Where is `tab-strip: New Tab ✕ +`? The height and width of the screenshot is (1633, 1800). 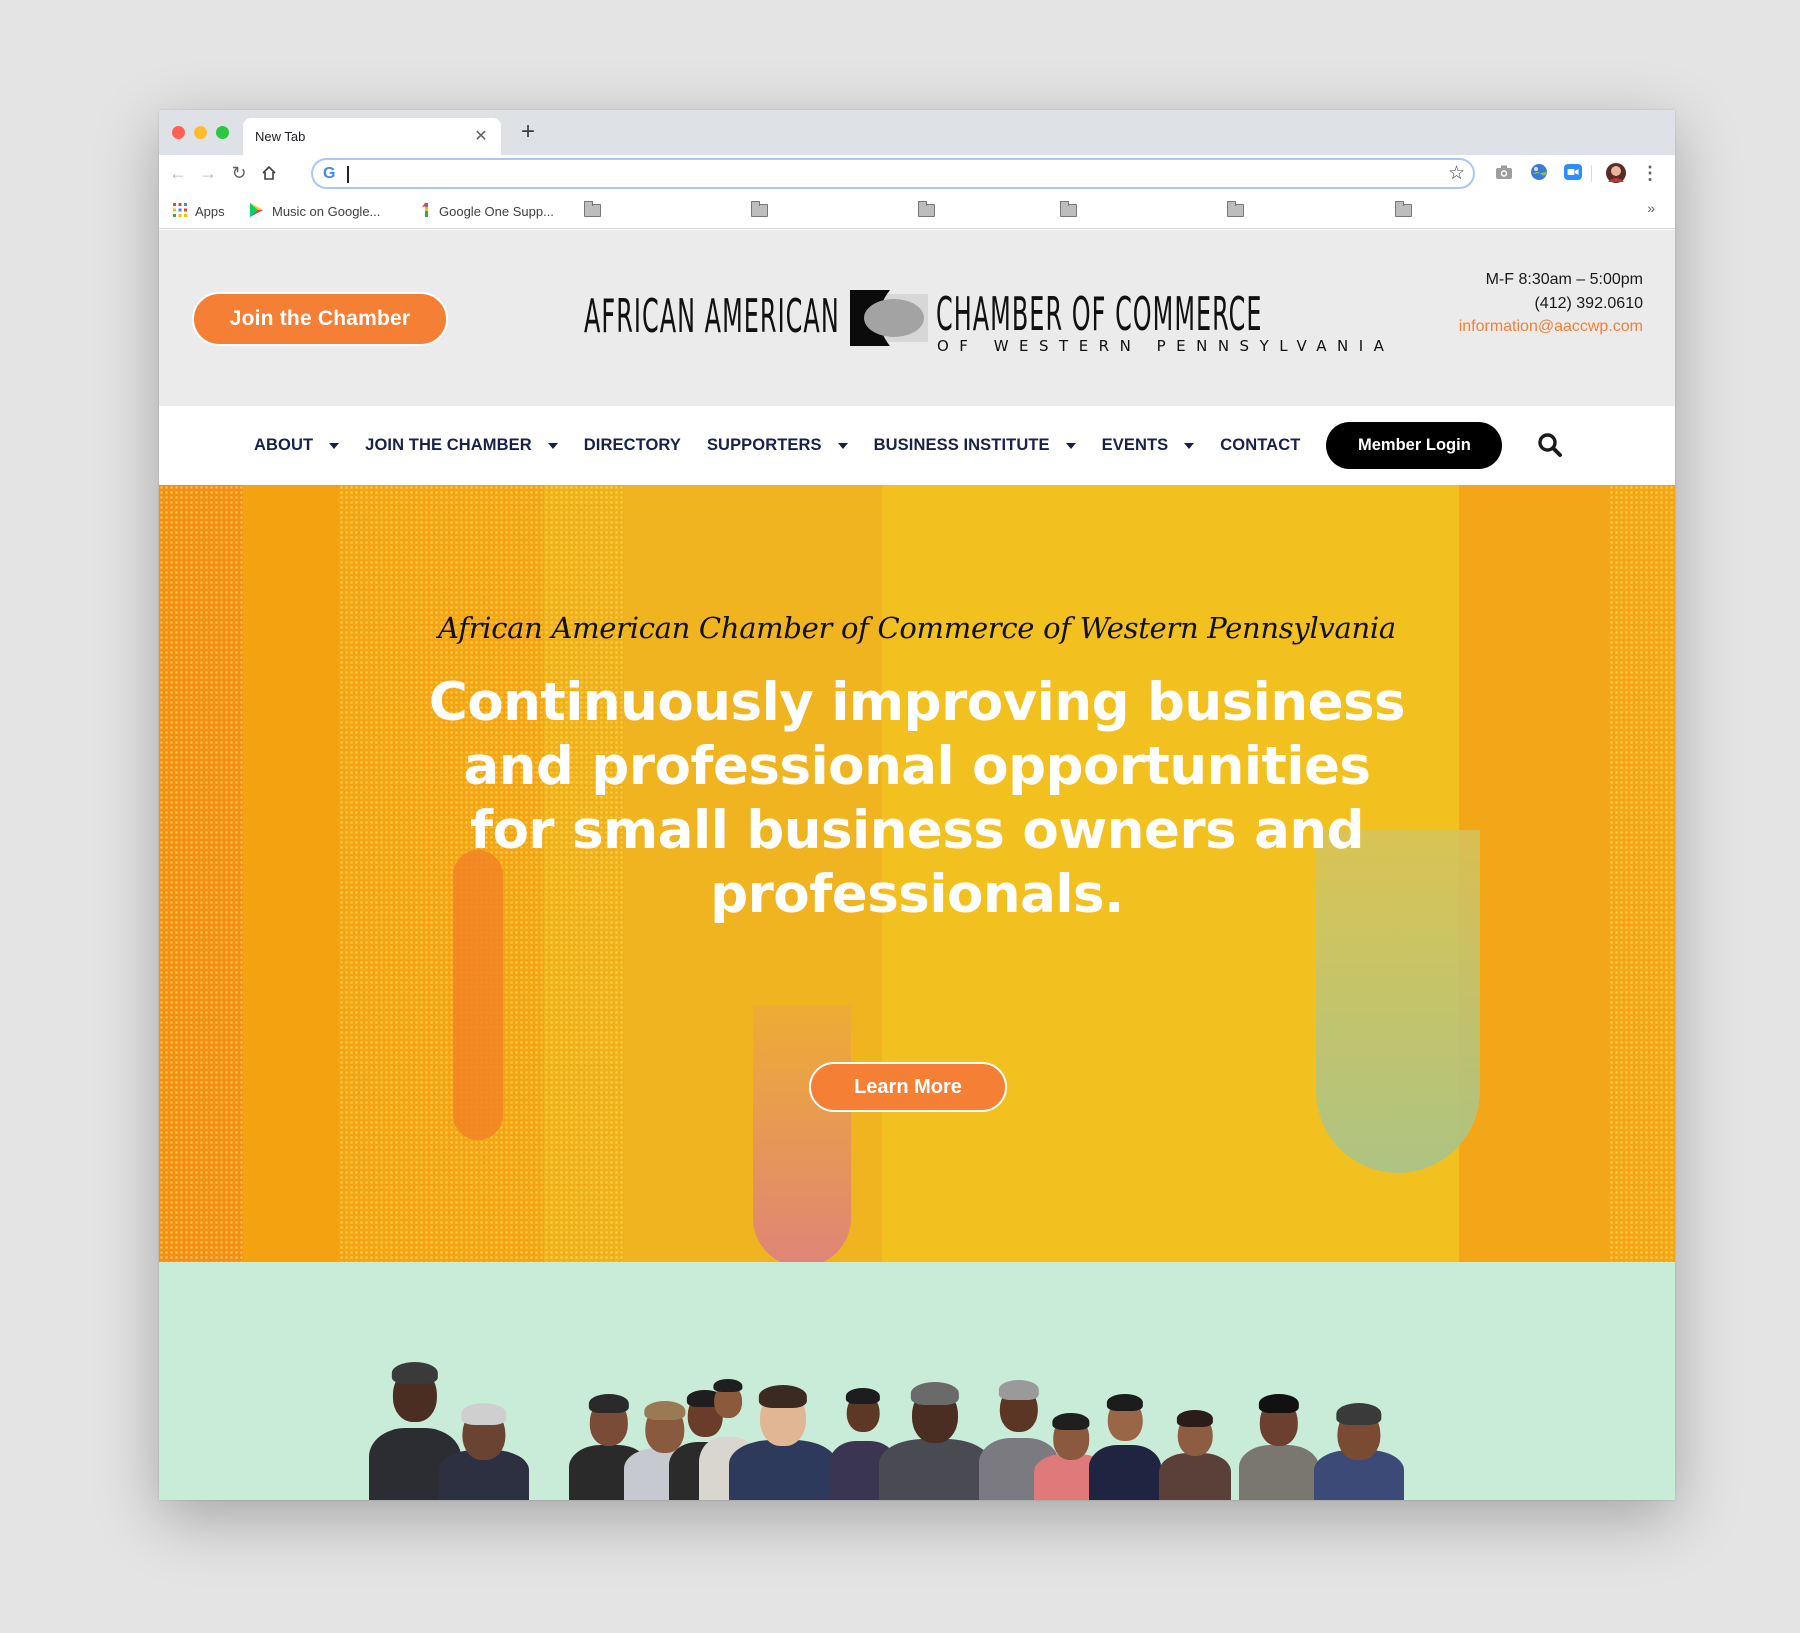 tab-strip: New Tab ✕ + is located at coordinates (917, 132).